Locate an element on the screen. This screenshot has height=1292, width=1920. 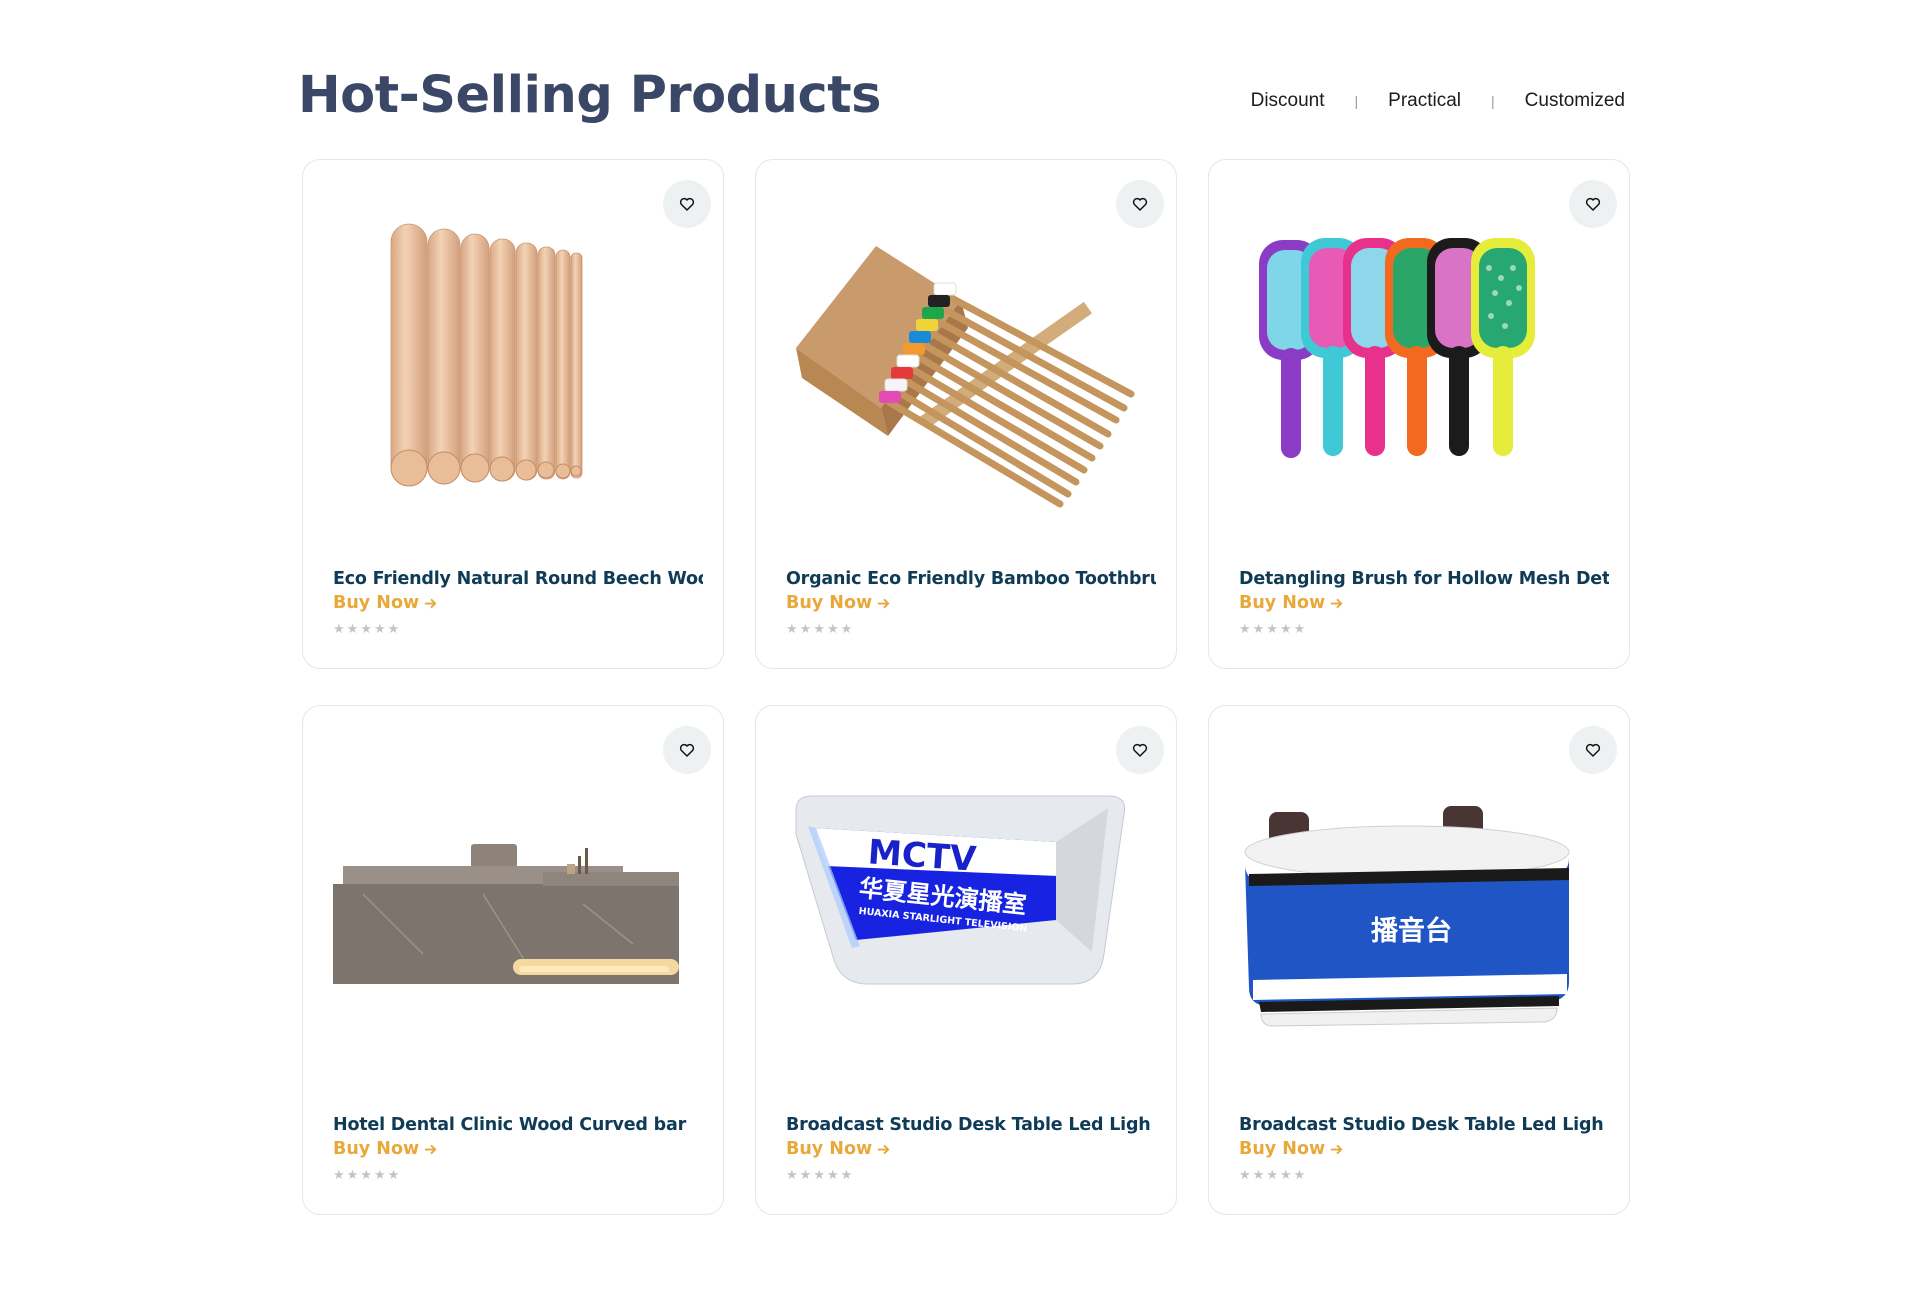
product-image-mctv-desk: MCTV 华夏星光演播室 HUAXIA STARLIGHT TELEVISION is located at coordinates (966, 914).